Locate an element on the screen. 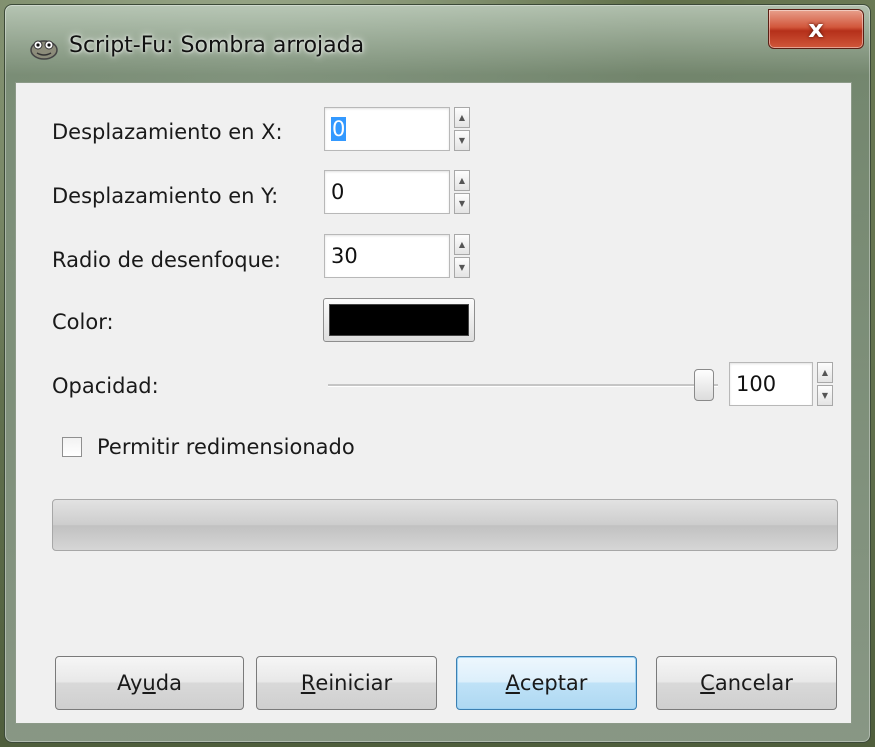  reset-label-end: einiciar is located at coordinates (354, 683).